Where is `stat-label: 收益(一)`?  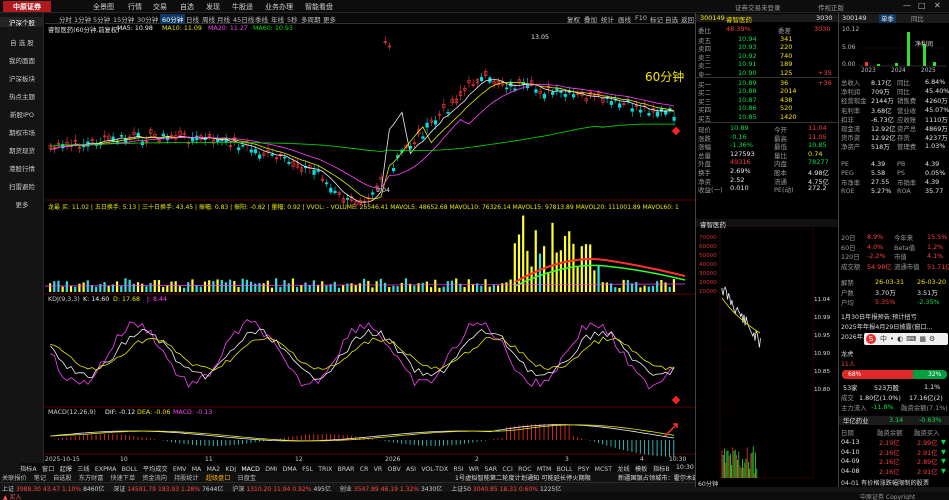 stat-label: 收益(一) is located at coordinates (710, 190).